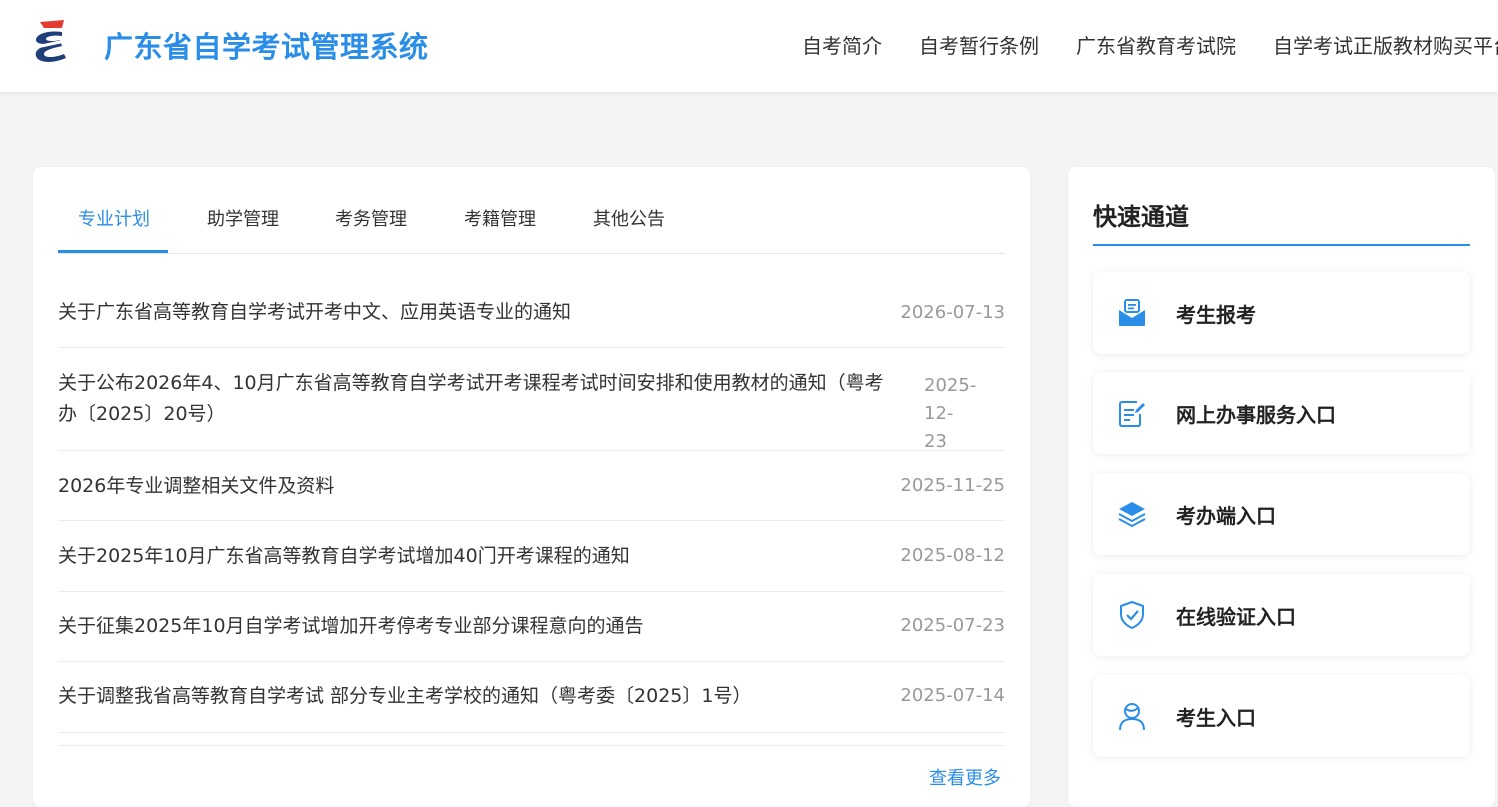 The image size is (1498, 807). What do you see at coordinates (1132, 312) in the screenshot?
I see `mail-icon` at bounding box center [1132, 312].